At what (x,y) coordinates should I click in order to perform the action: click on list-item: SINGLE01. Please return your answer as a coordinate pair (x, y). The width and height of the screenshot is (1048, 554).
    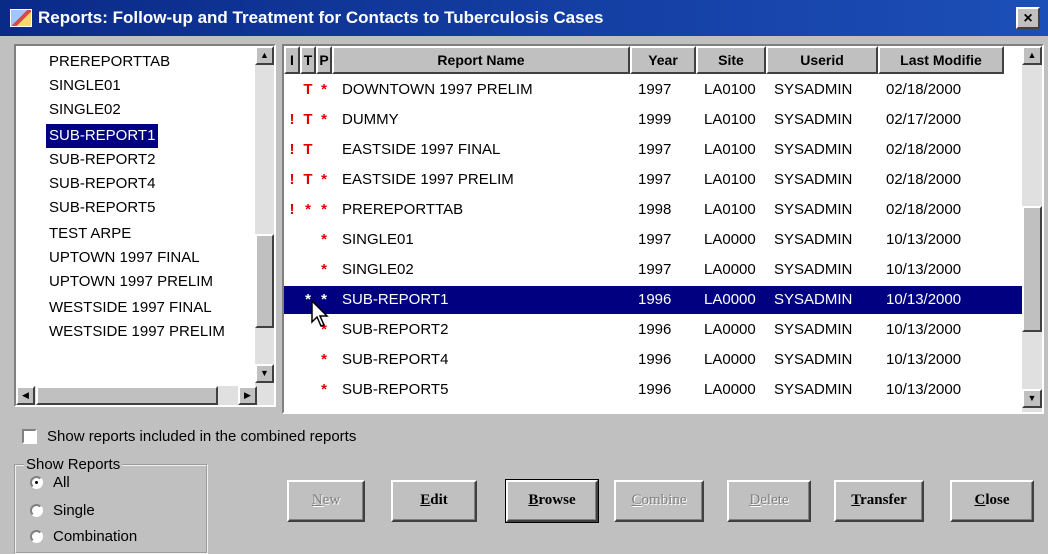
    Looking at the image, I should click on (85, 86).